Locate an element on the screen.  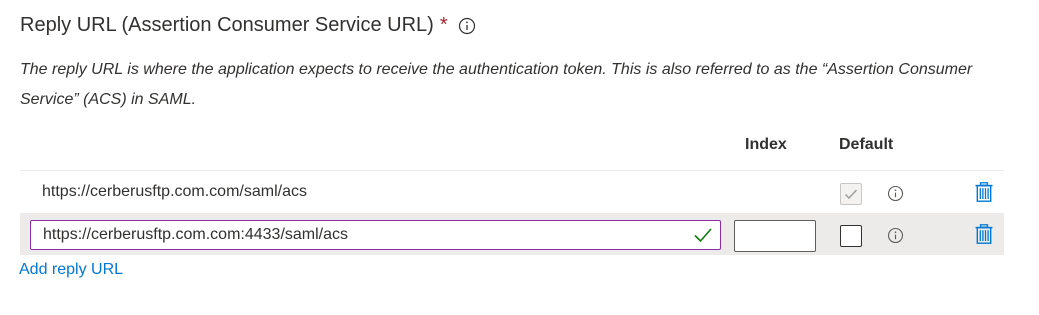
reply-url-text: https://cerberusftp.com.com/saml/acs is located at coordinates (174, 191).